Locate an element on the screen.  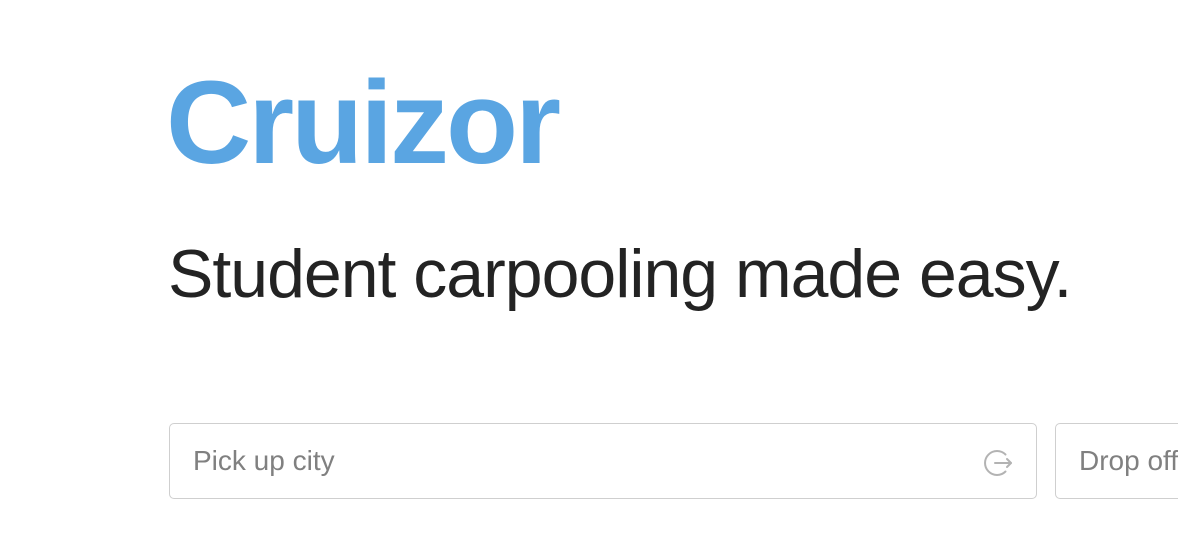
pickup-city-input is located at coordinates (603, 461).